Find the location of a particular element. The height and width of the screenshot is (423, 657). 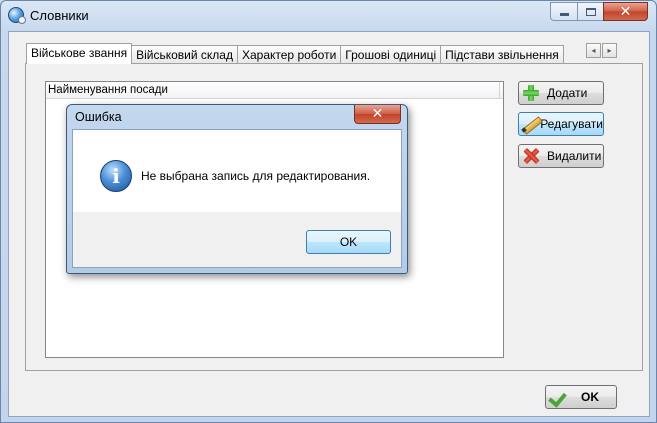

tab-scroll-right-button: ▸ is located at coordinates (609, 50).